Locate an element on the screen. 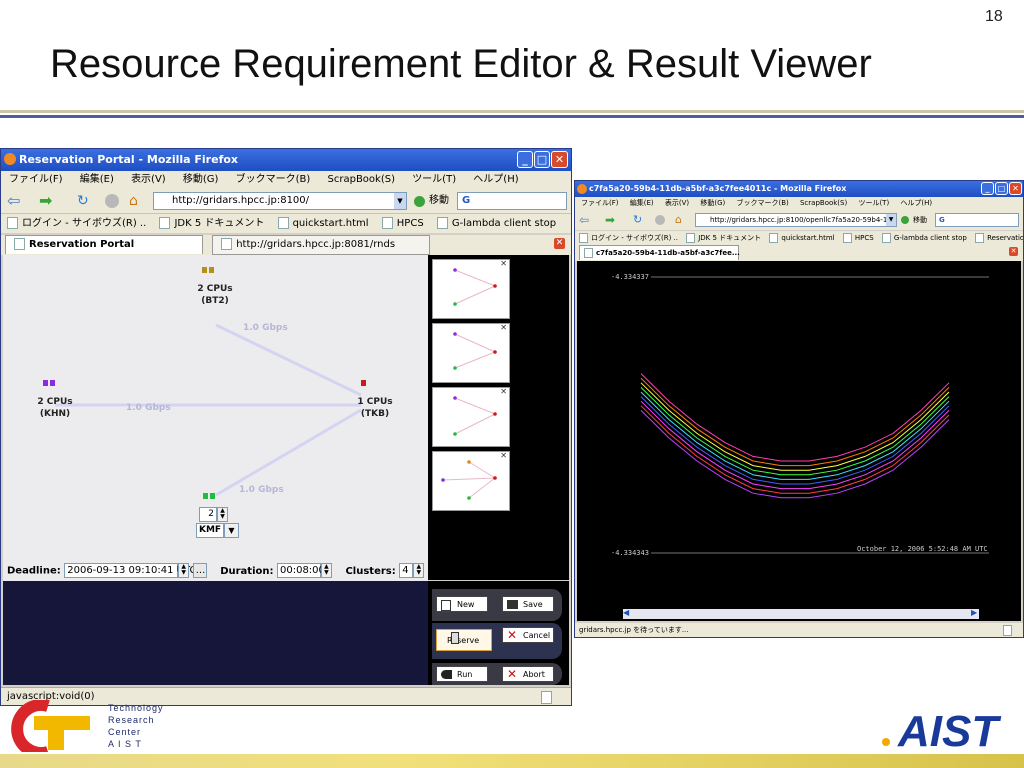  duration-input: 00:08:00 is located at coordinates (300, 570).